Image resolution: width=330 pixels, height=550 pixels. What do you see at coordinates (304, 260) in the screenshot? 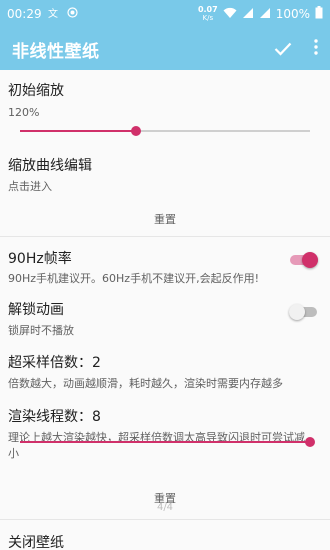
I see `refresh-90hz-toggle` at bounding box center [304, 260].